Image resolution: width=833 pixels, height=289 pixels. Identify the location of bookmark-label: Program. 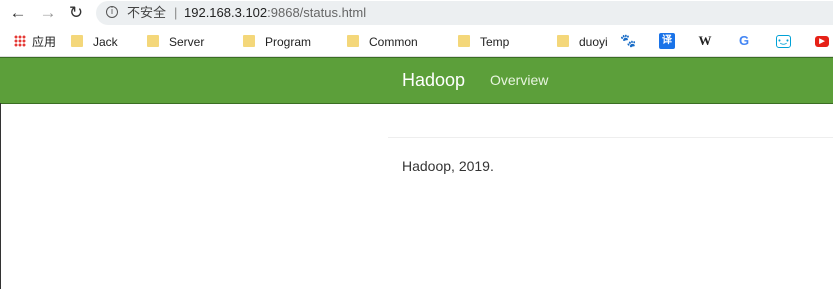
(288, 42).